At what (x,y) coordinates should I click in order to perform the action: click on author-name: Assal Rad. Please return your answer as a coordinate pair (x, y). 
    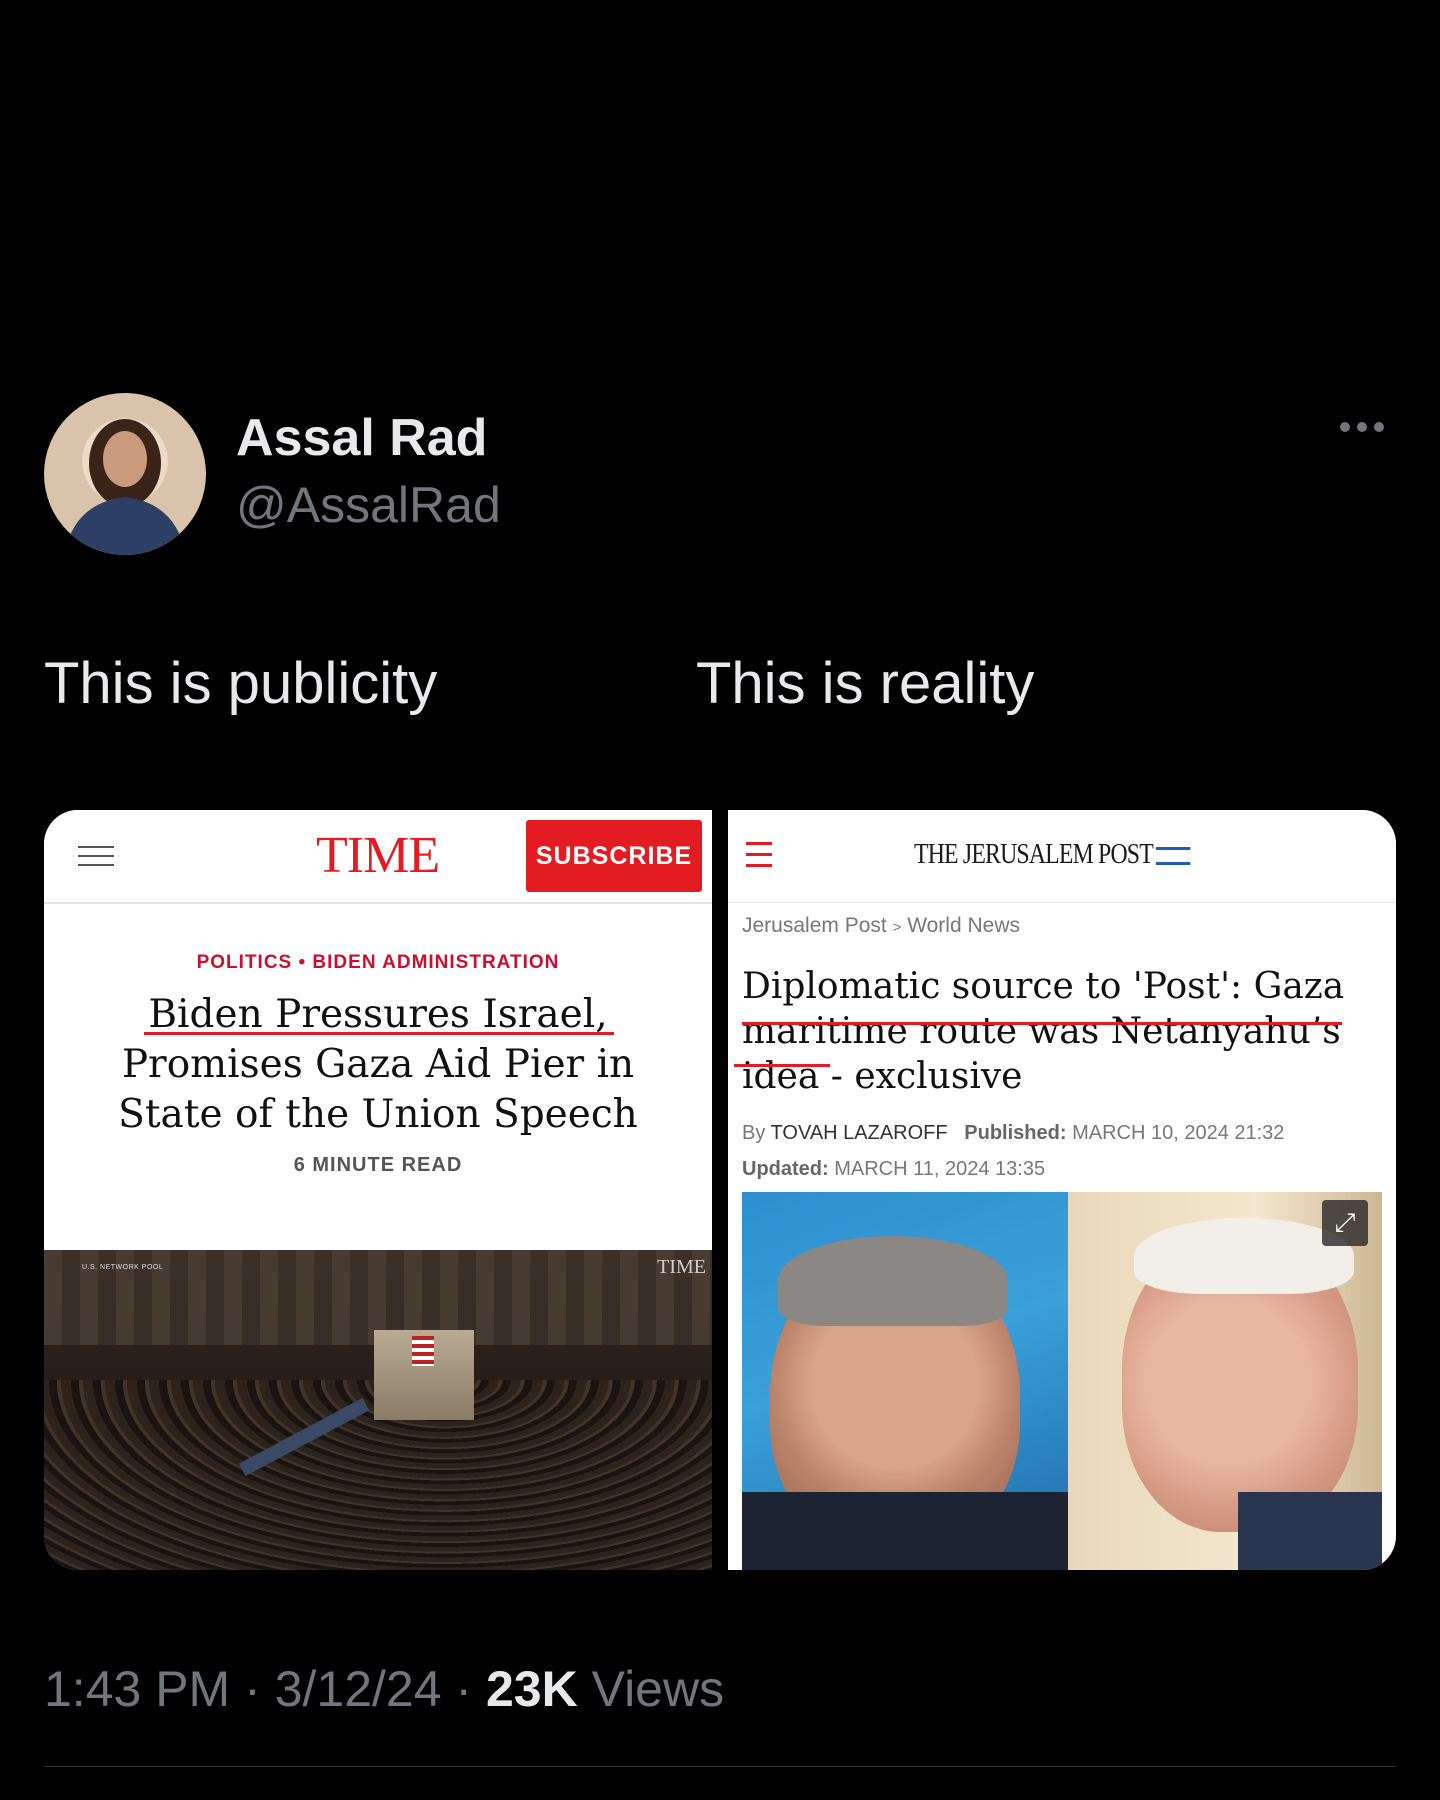
    Looking at the image, I should click on (361, 438).